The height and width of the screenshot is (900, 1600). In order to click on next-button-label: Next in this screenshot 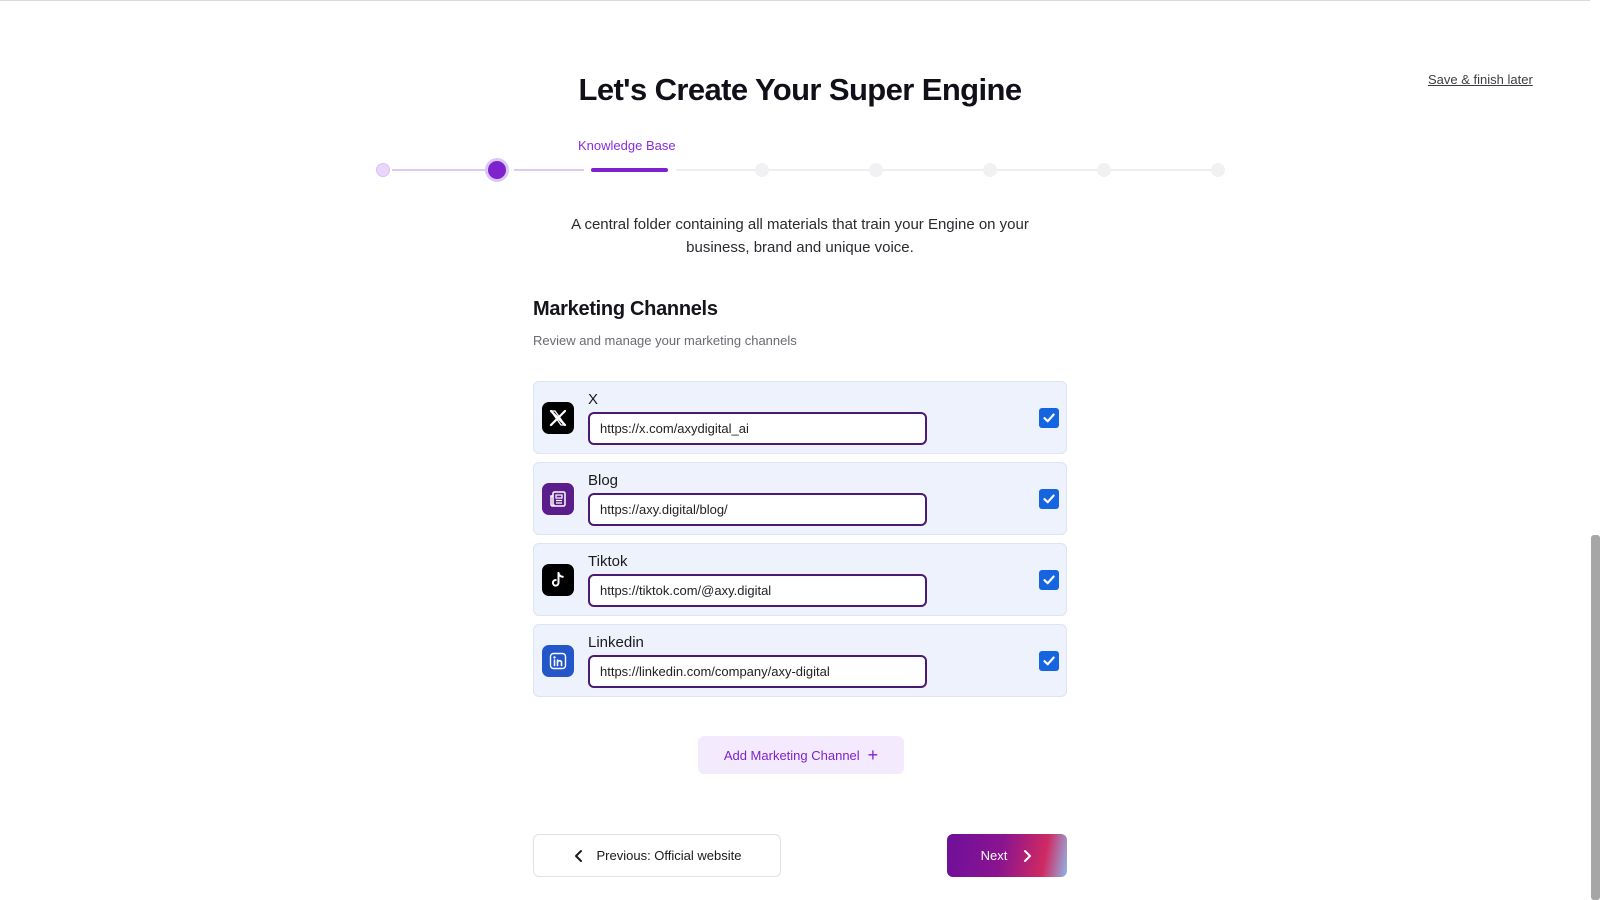, I will do `click(994, 855)`.